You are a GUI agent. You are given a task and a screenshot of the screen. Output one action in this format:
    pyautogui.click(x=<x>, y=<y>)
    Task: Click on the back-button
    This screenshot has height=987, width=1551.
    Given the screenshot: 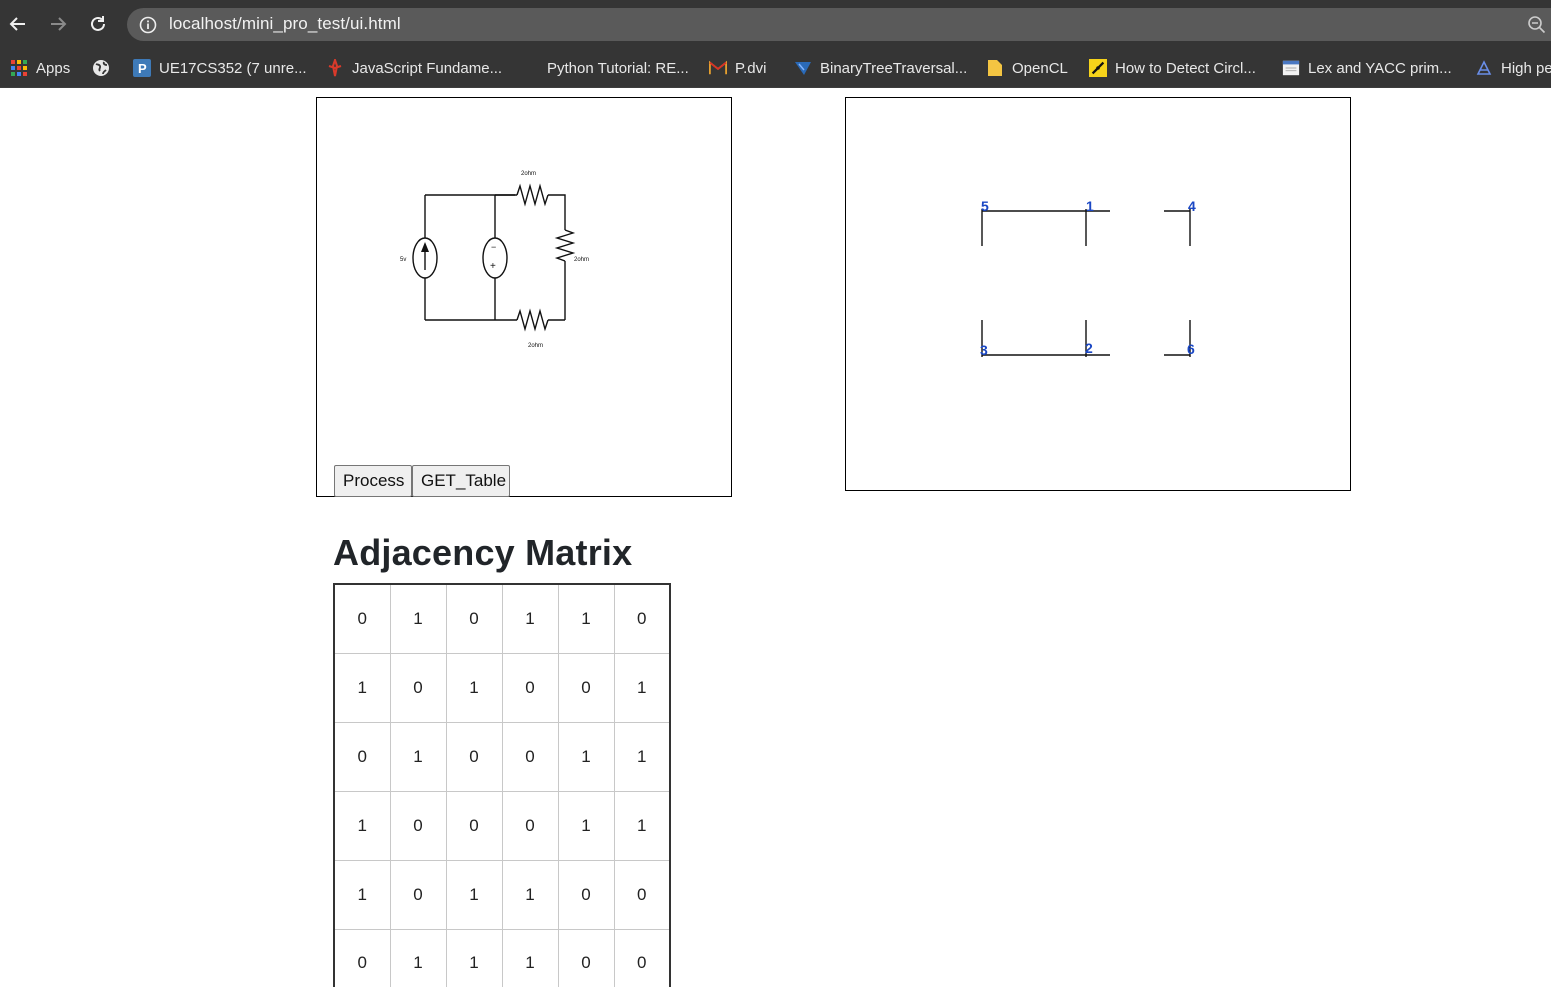 What is the action you would take?
    pyautogui.click(x=18, y=24)
    